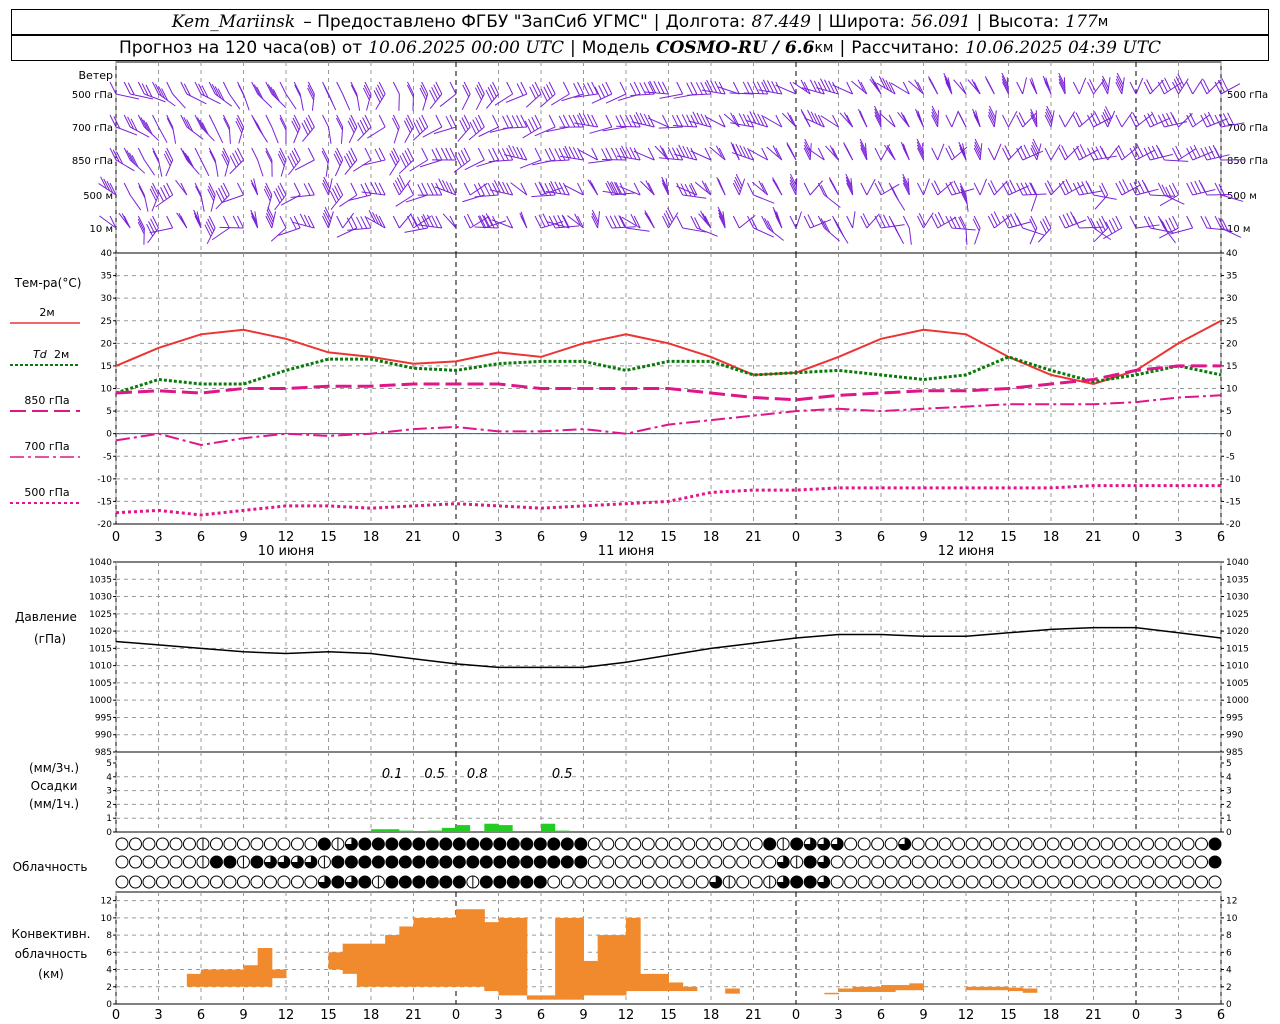 Image resolution: width=1280 pixels, height=1024 pixels. I want to click on precip-ytick-label-left: 4, so click(109, 778).